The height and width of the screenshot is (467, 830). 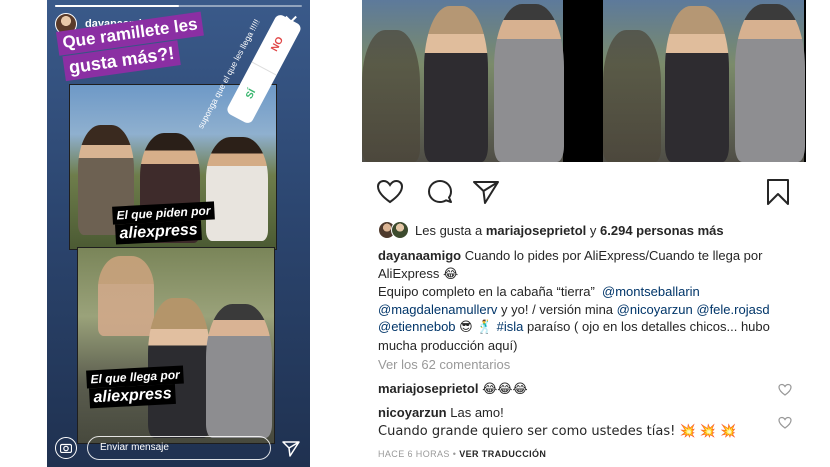 What do you see at coordinates (486, 291) in the screenshot?
I see `caption-text: Equipo completo en la cabaña “tierra”` at bounding box center [486, 291].